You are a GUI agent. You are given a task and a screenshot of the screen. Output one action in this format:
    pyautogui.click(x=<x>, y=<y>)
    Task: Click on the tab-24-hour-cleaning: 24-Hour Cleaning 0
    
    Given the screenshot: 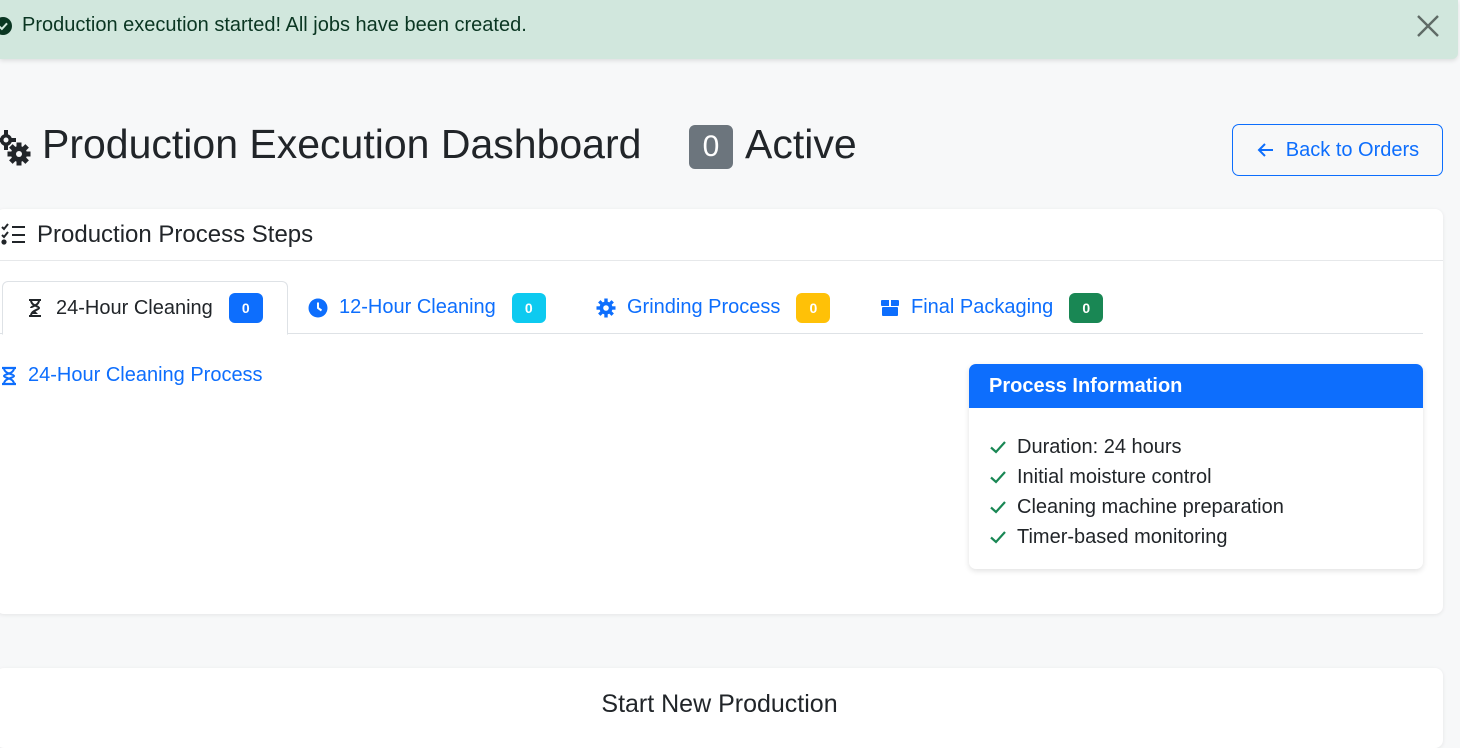 What is the action you would take?
    pyautogui.click(x=145, y=308)
    